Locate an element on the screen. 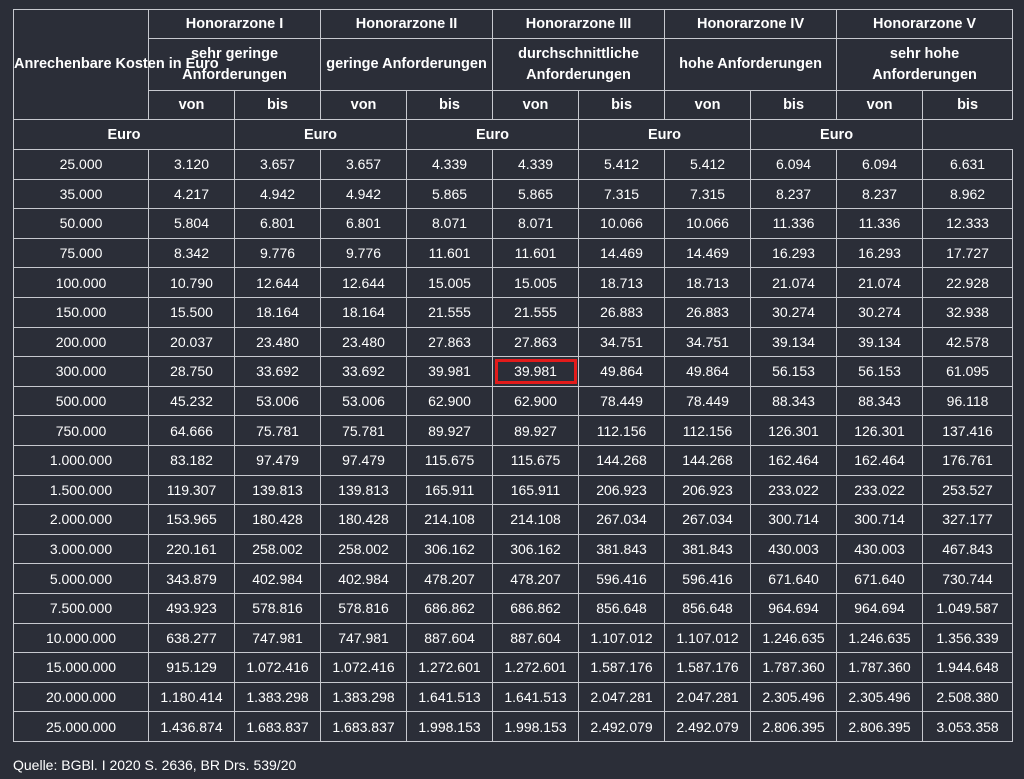  fee-to-cell: 214.108 is located at coordinates (450, 519).